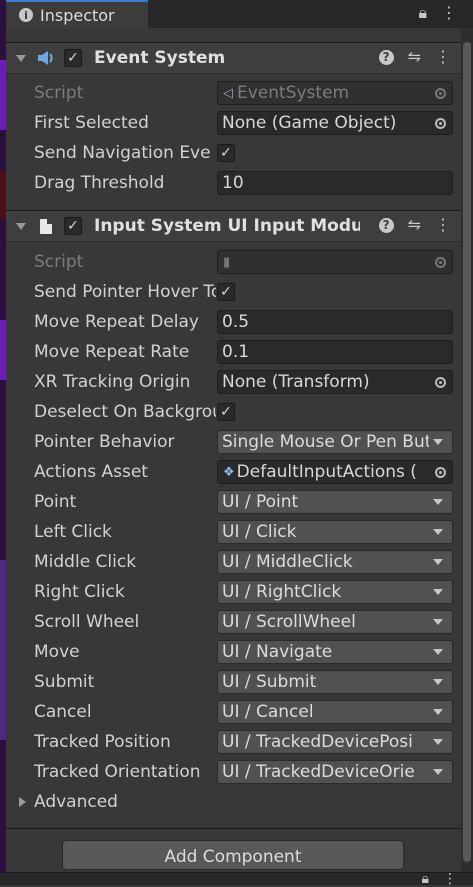 The height and width of the screenshot is (887, 473). What do you see at coordinates (335, 352) in the screenshot?
I see `move-repeat-rate-input: 0.1` at bounding box center [335, 352].